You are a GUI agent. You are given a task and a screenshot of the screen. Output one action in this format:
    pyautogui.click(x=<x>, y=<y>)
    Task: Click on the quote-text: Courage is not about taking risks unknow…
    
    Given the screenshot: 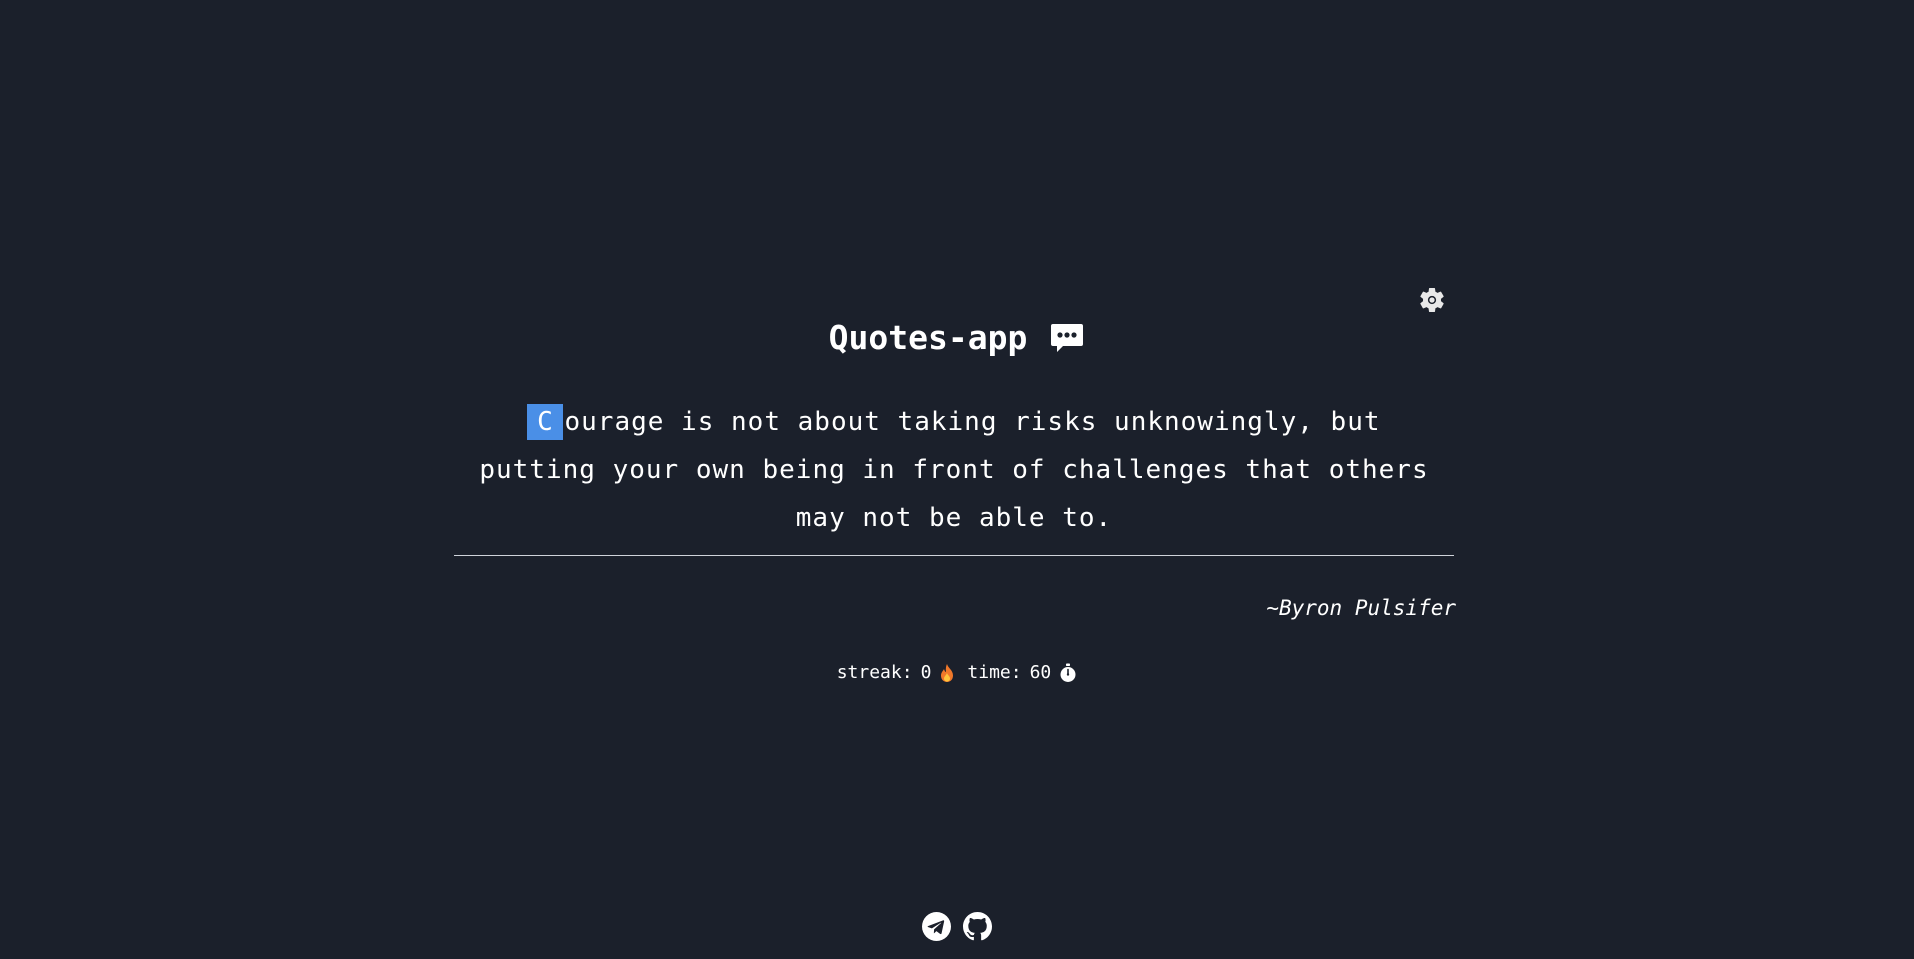 What is the action you would take?
    pyautogui.click(x=954, y=470)
    